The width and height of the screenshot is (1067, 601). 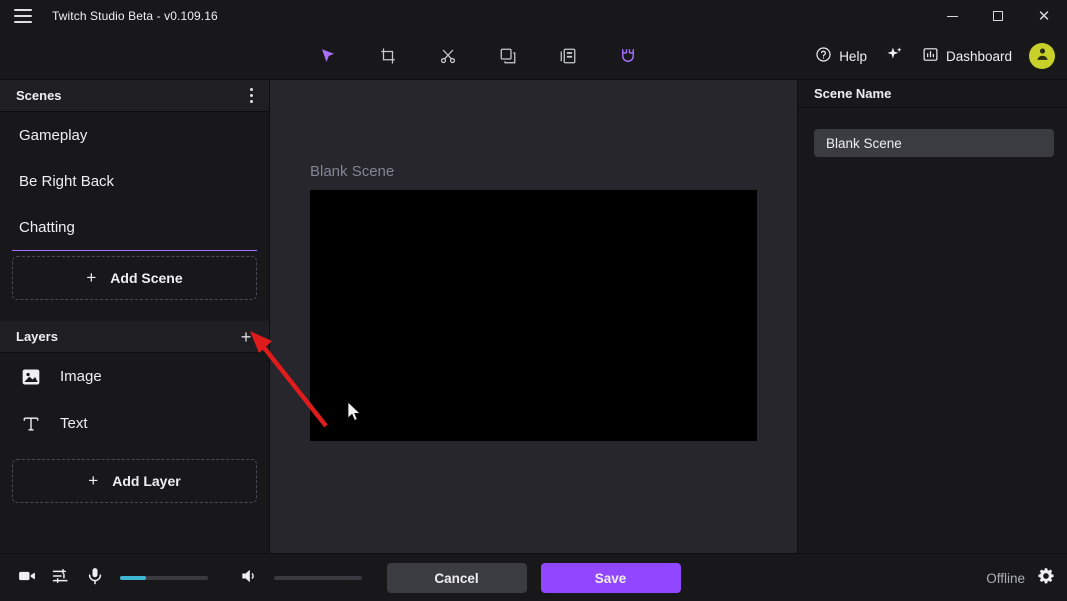 I want to click on magnet-icon, so click(x=628, y=56).